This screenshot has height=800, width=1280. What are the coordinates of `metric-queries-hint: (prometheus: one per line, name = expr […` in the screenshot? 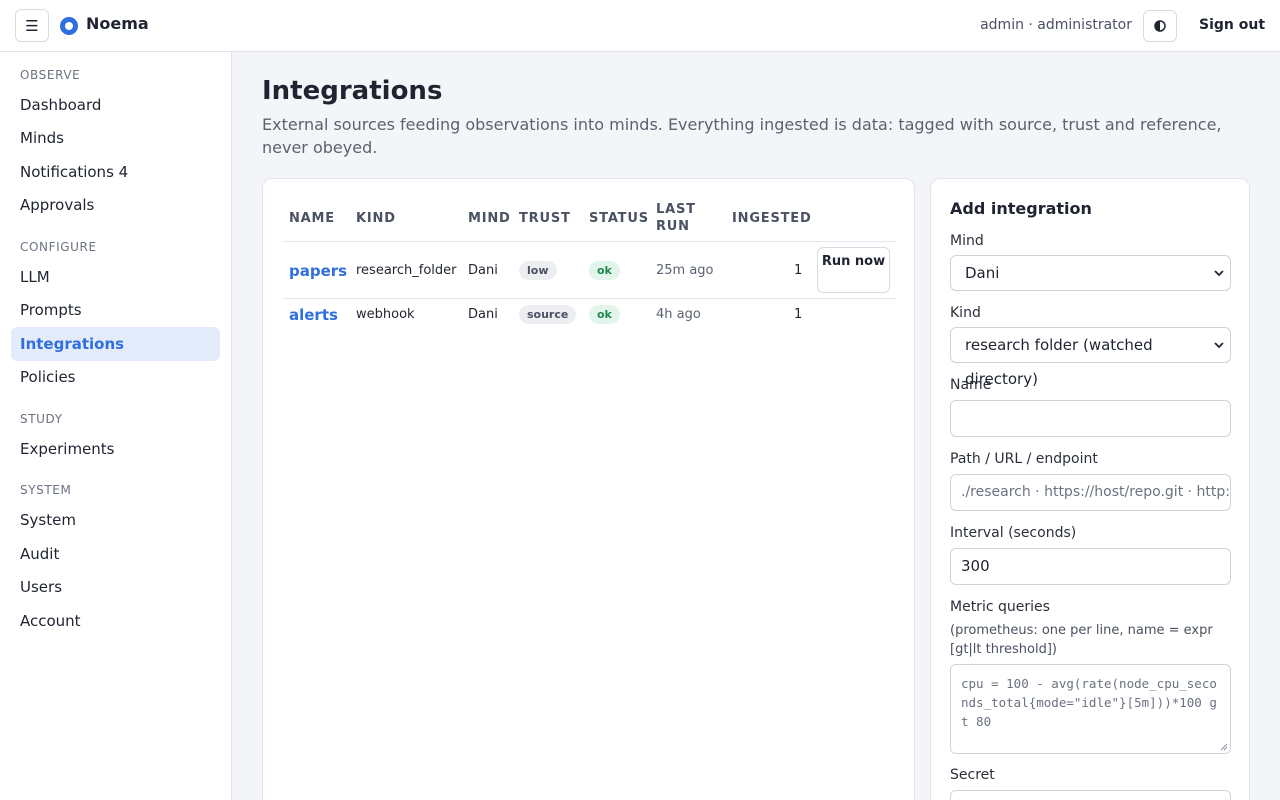 It's located at (1081, 640).